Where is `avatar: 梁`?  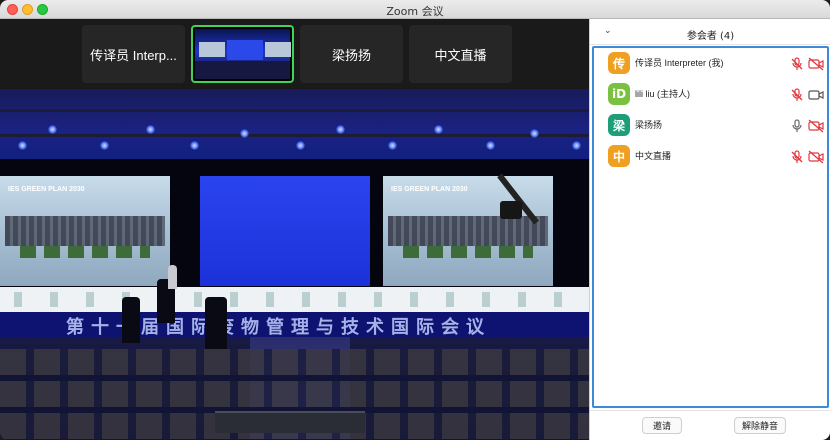 avatar: 梁 is located at coordinates (619, 125).